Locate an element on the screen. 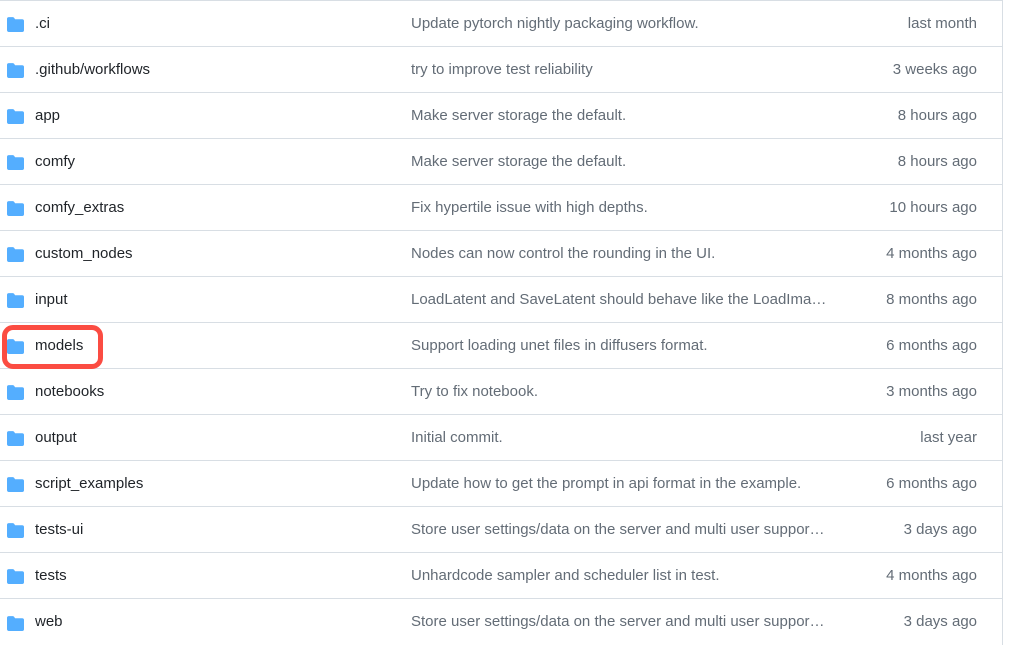  file-name-cell: custom_nodes is located at coordinates (205, 254).